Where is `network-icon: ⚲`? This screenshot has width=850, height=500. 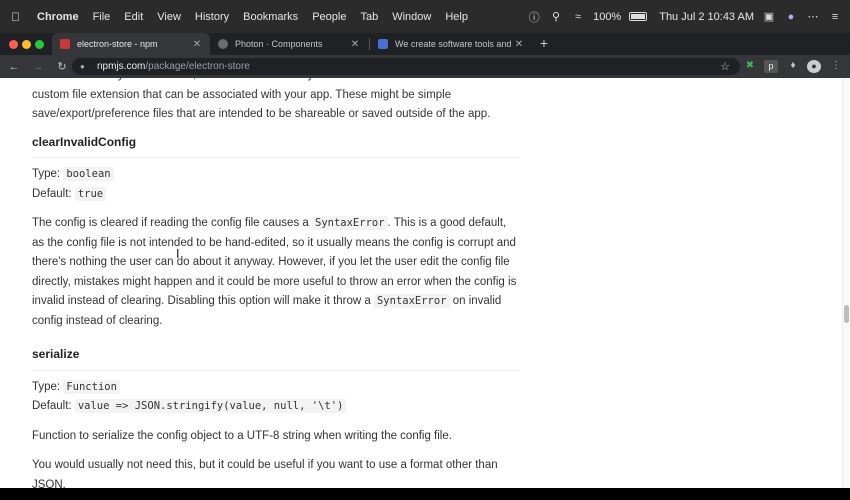
network-icon: ⚲ is located at coordinates (556, 16).